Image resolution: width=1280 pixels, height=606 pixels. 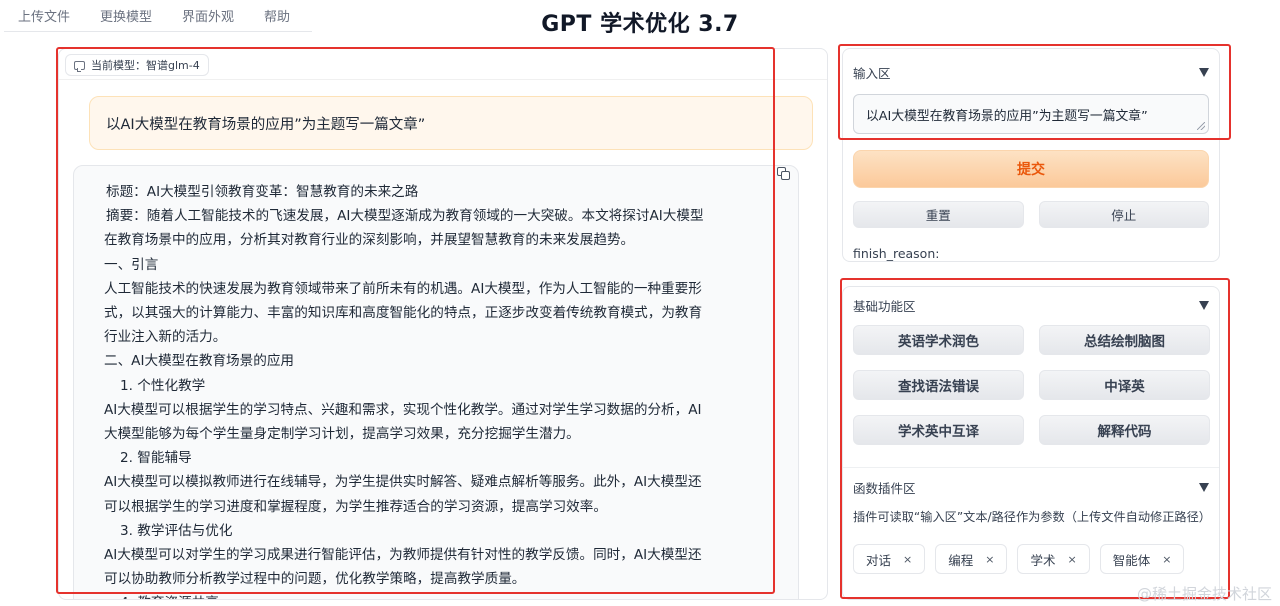 What do you see at coordinates (1031, 487) in the screenshot?
I see `plugin-panel-header: 函数插件区` at bounding box center [1031, 487].